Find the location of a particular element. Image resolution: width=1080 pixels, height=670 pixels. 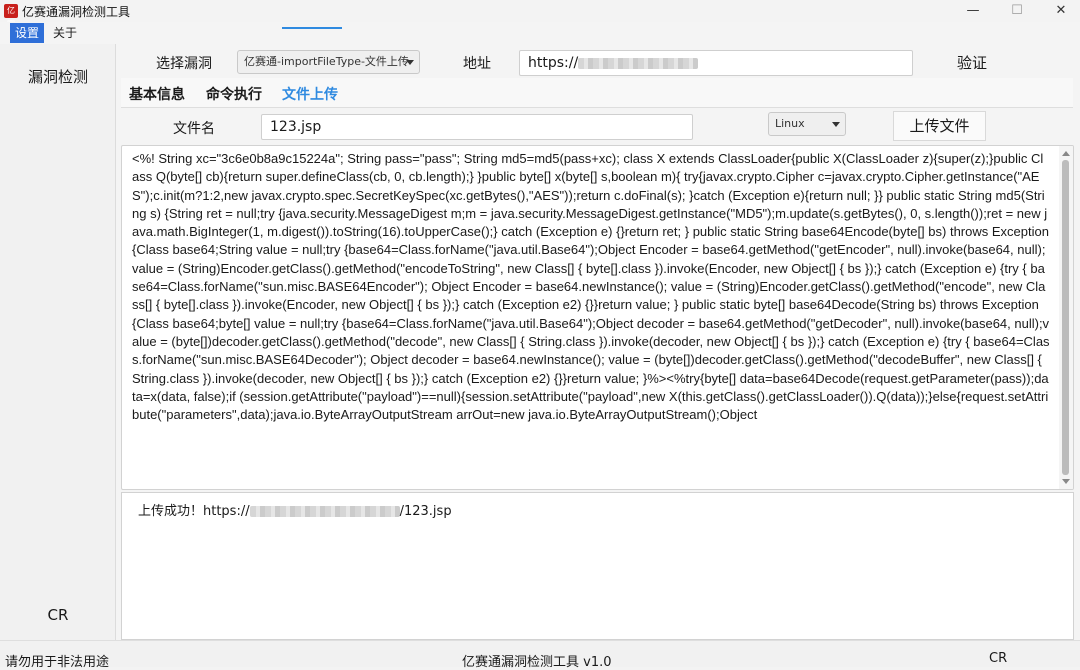

result-prefix: 上传成功！https:// is located at coordinates (194, 511).